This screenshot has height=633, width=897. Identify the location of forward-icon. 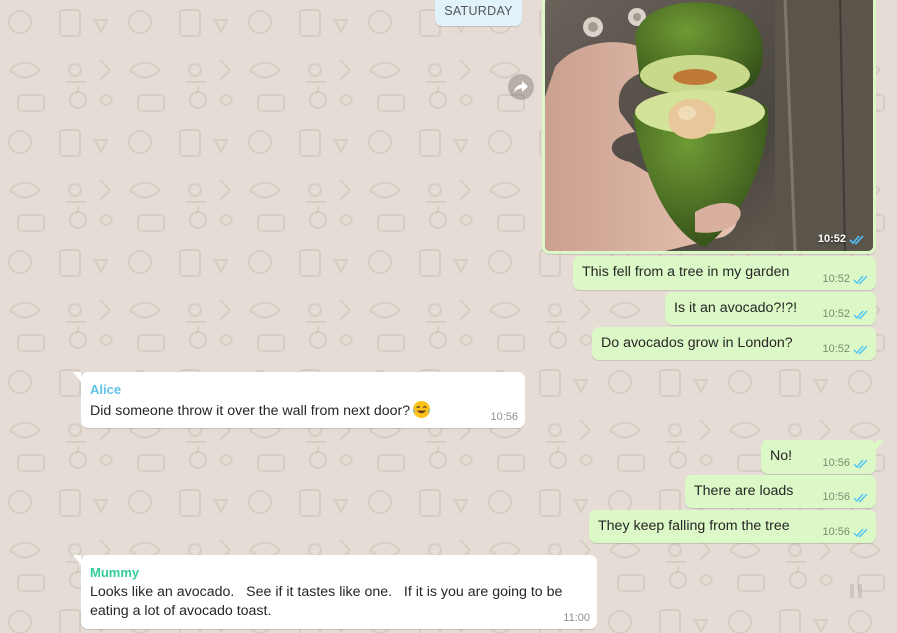
(521, 87).